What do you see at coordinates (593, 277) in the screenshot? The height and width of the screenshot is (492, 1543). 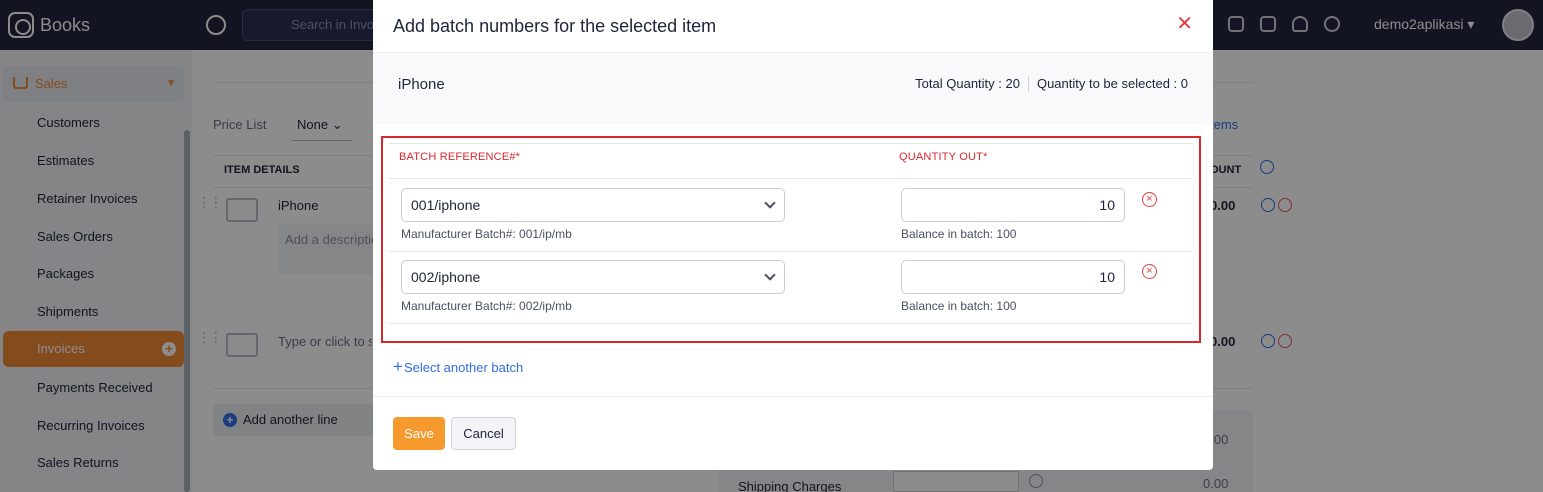 I see `batch-reference-select: 002/iphone` at bounding box center [593, 277].